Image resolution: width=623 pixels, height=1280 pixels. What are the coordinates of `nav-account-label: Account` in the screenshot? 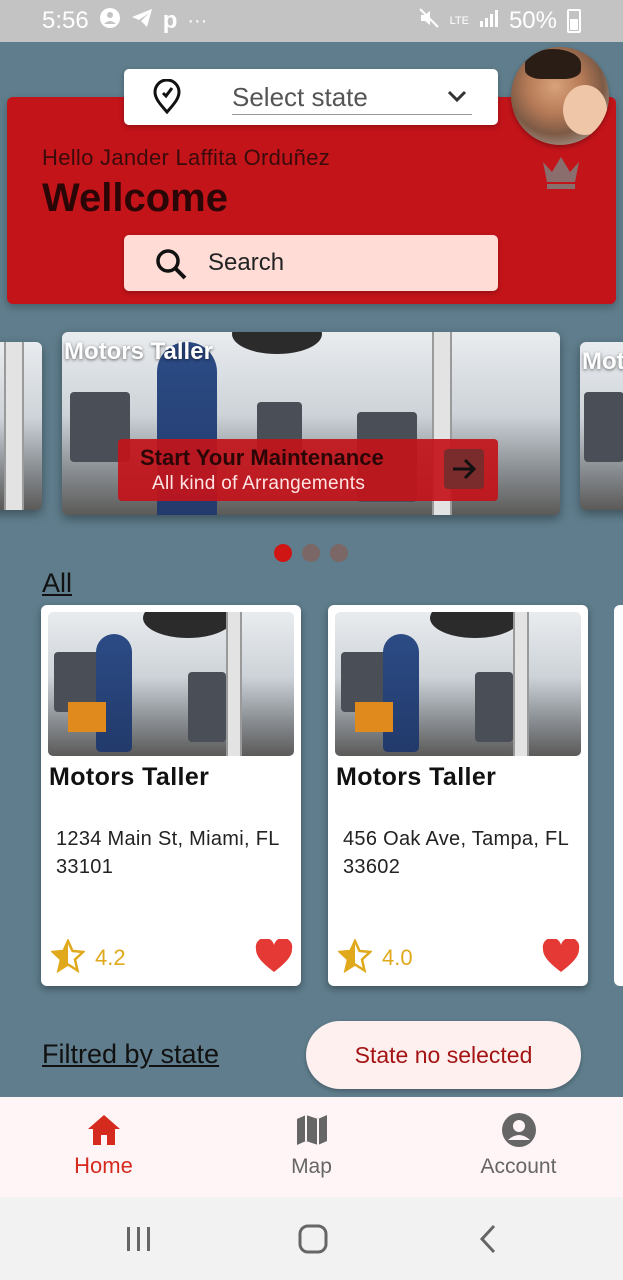 It's located at (518, 1166).